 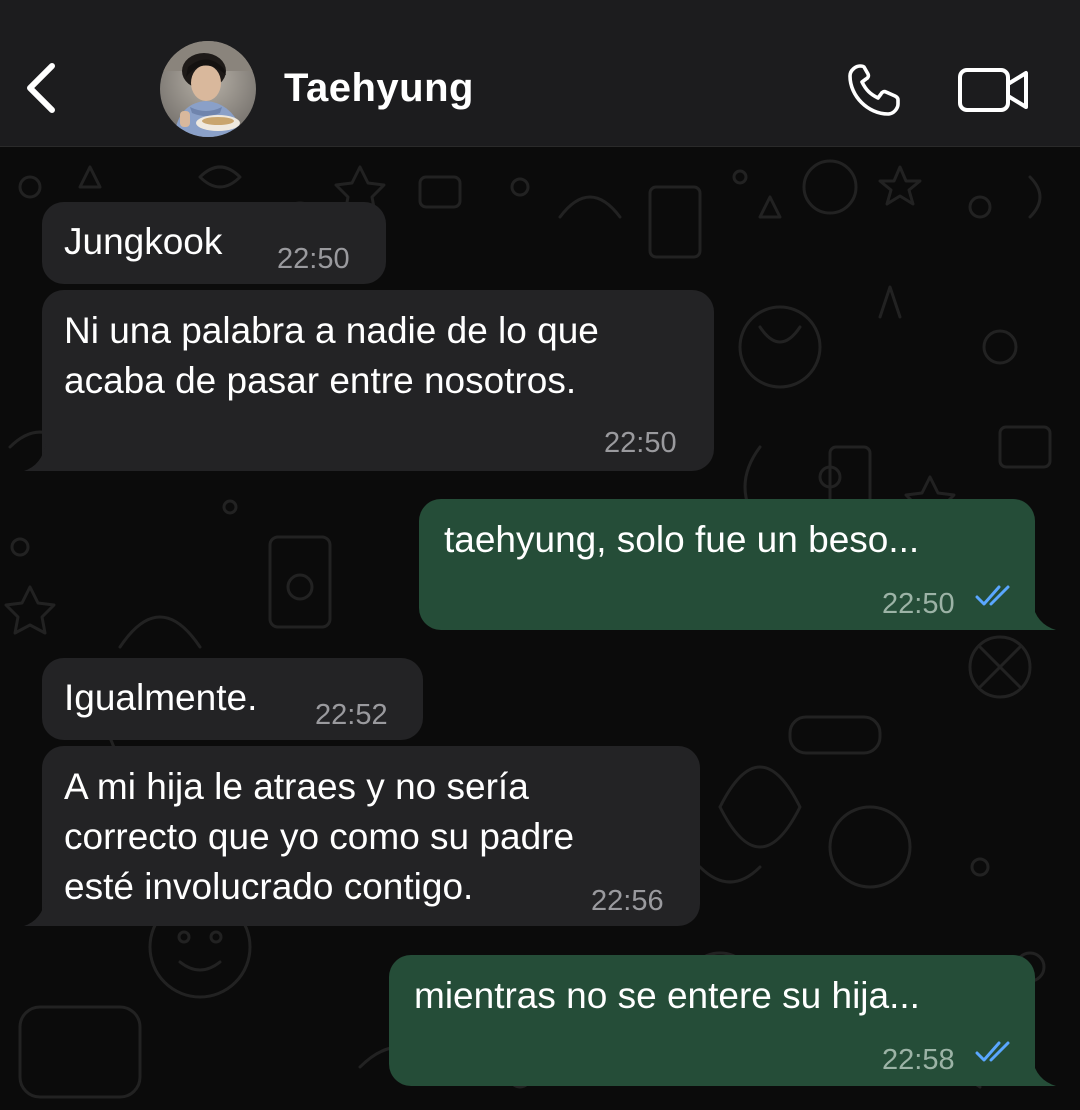 I want to click on voice-call-button, so click(x=874, y=90).